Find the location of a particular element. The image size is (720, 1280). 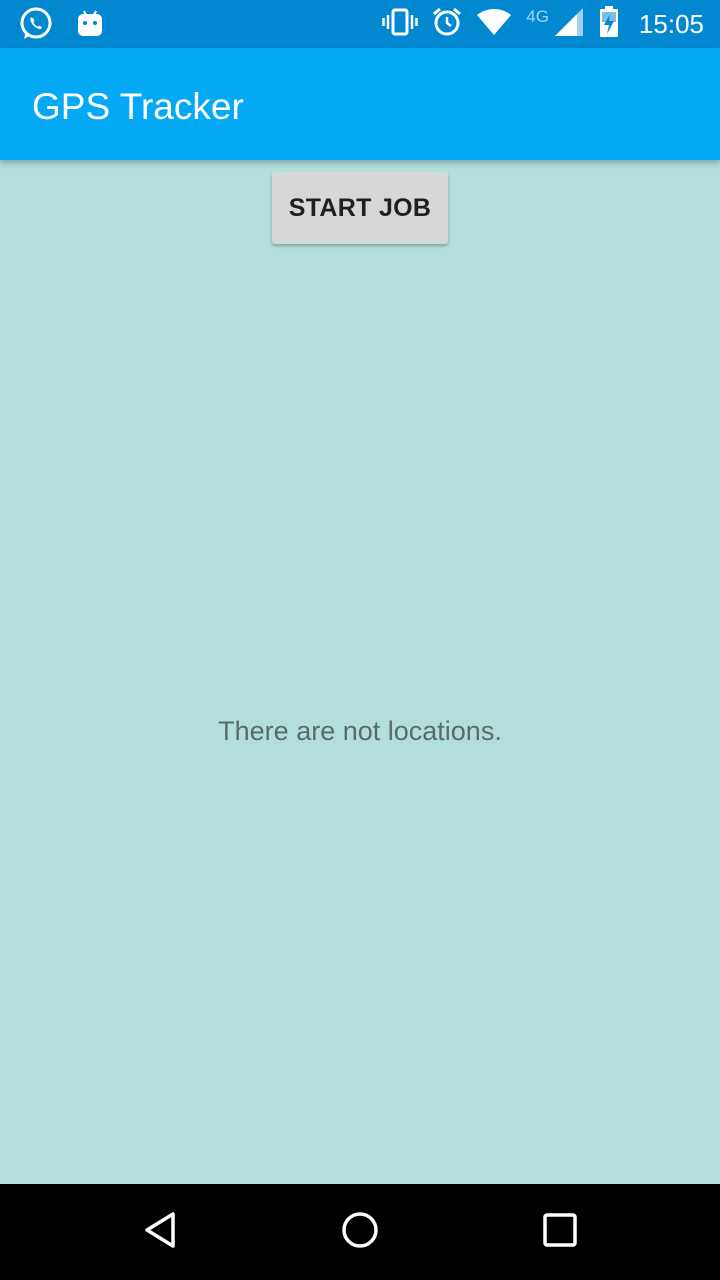

home-button is located at coordinates (360, 1232).